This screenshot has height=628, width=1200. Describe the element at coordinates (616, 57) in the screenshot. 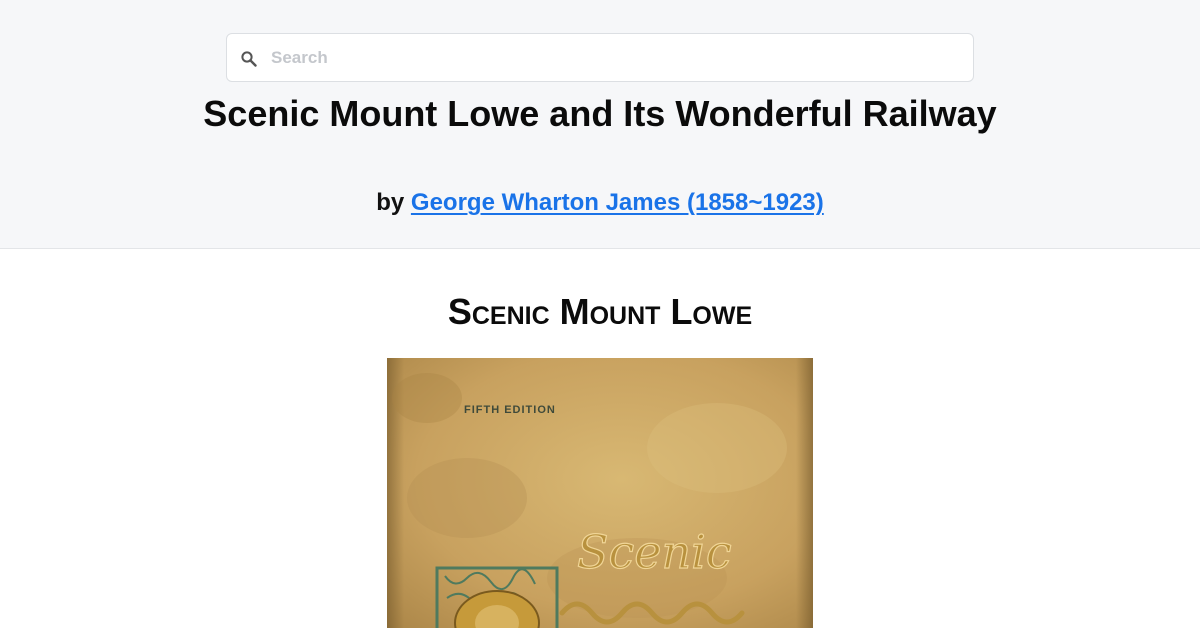

I see `search-input` at that location.